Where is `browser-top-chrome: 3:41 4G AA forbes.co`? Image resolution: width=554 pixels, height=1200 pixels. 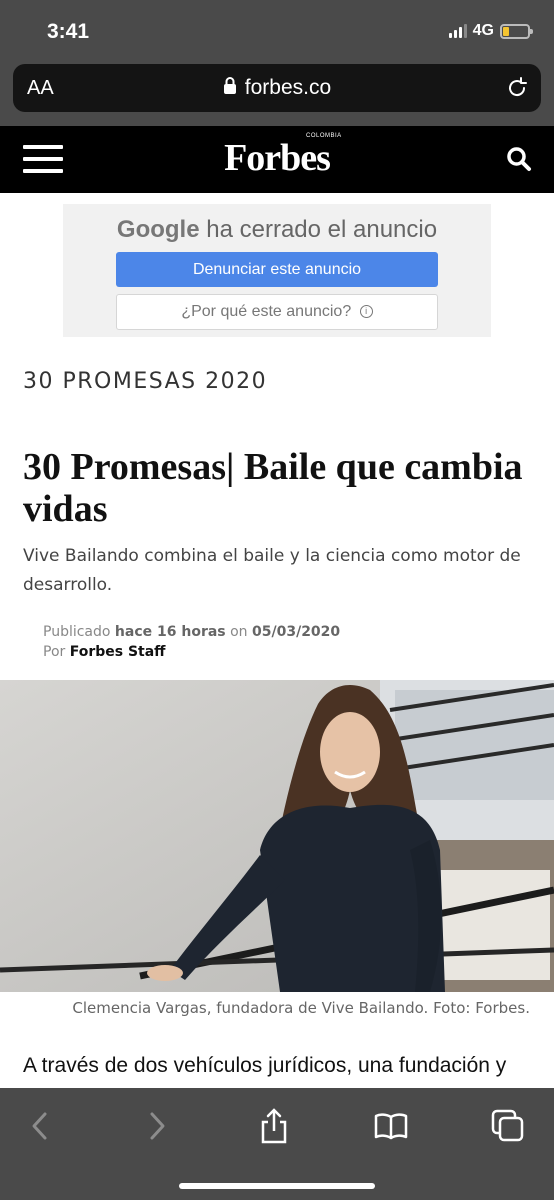
browser-top-chrome: 3:41 4G AA forbes.co is located at coordinates (277, 63).